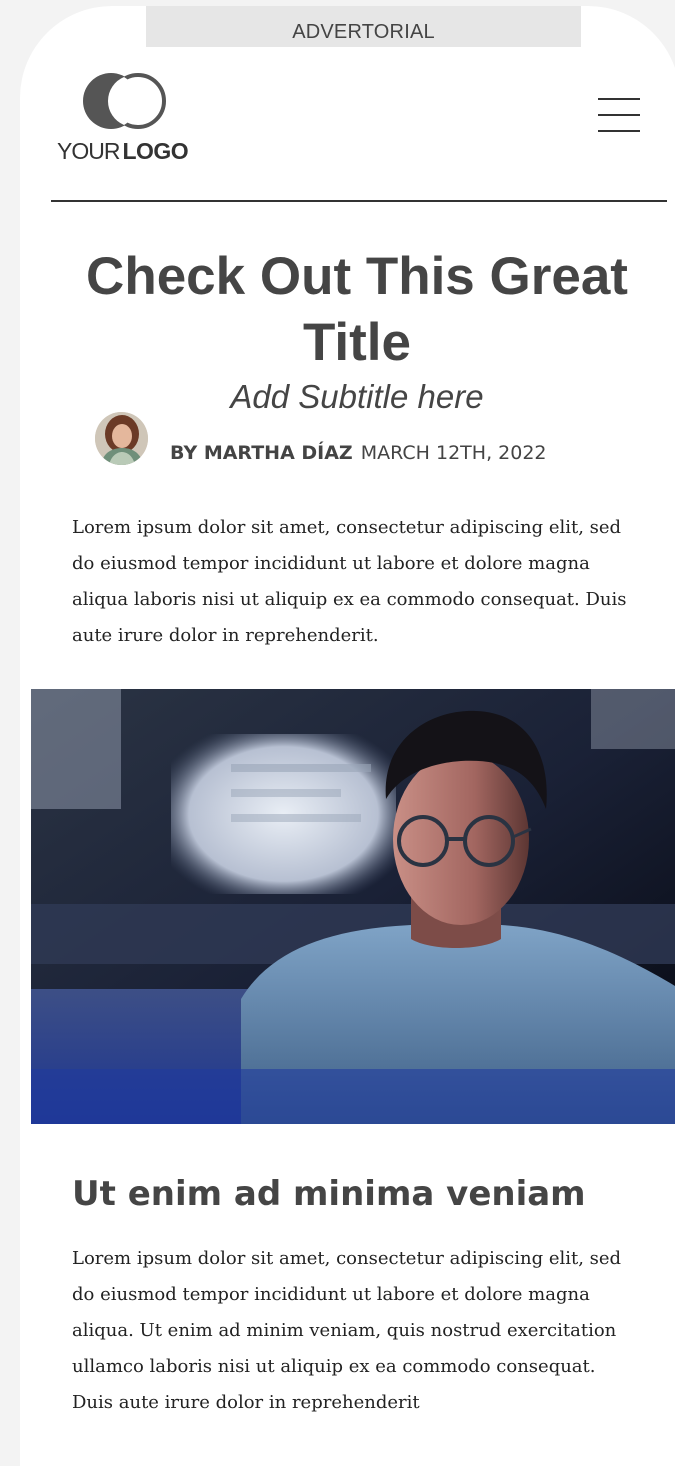  I want to click on article-title: Check Out This Great Title, so click(357, 309).